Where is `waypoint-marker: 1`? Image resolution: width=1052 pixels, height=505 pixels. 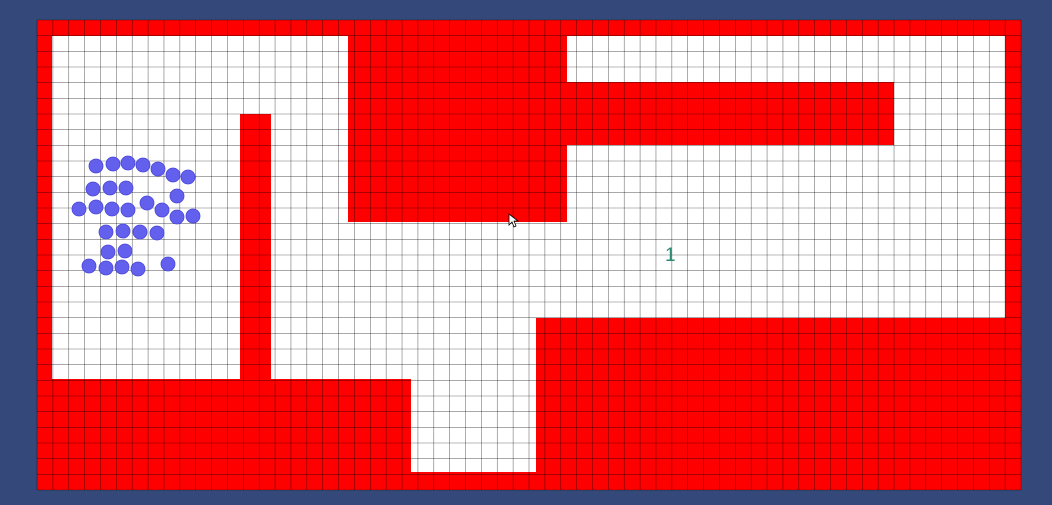
waypoint-marker: 1 is located at coordinates (670, 255).